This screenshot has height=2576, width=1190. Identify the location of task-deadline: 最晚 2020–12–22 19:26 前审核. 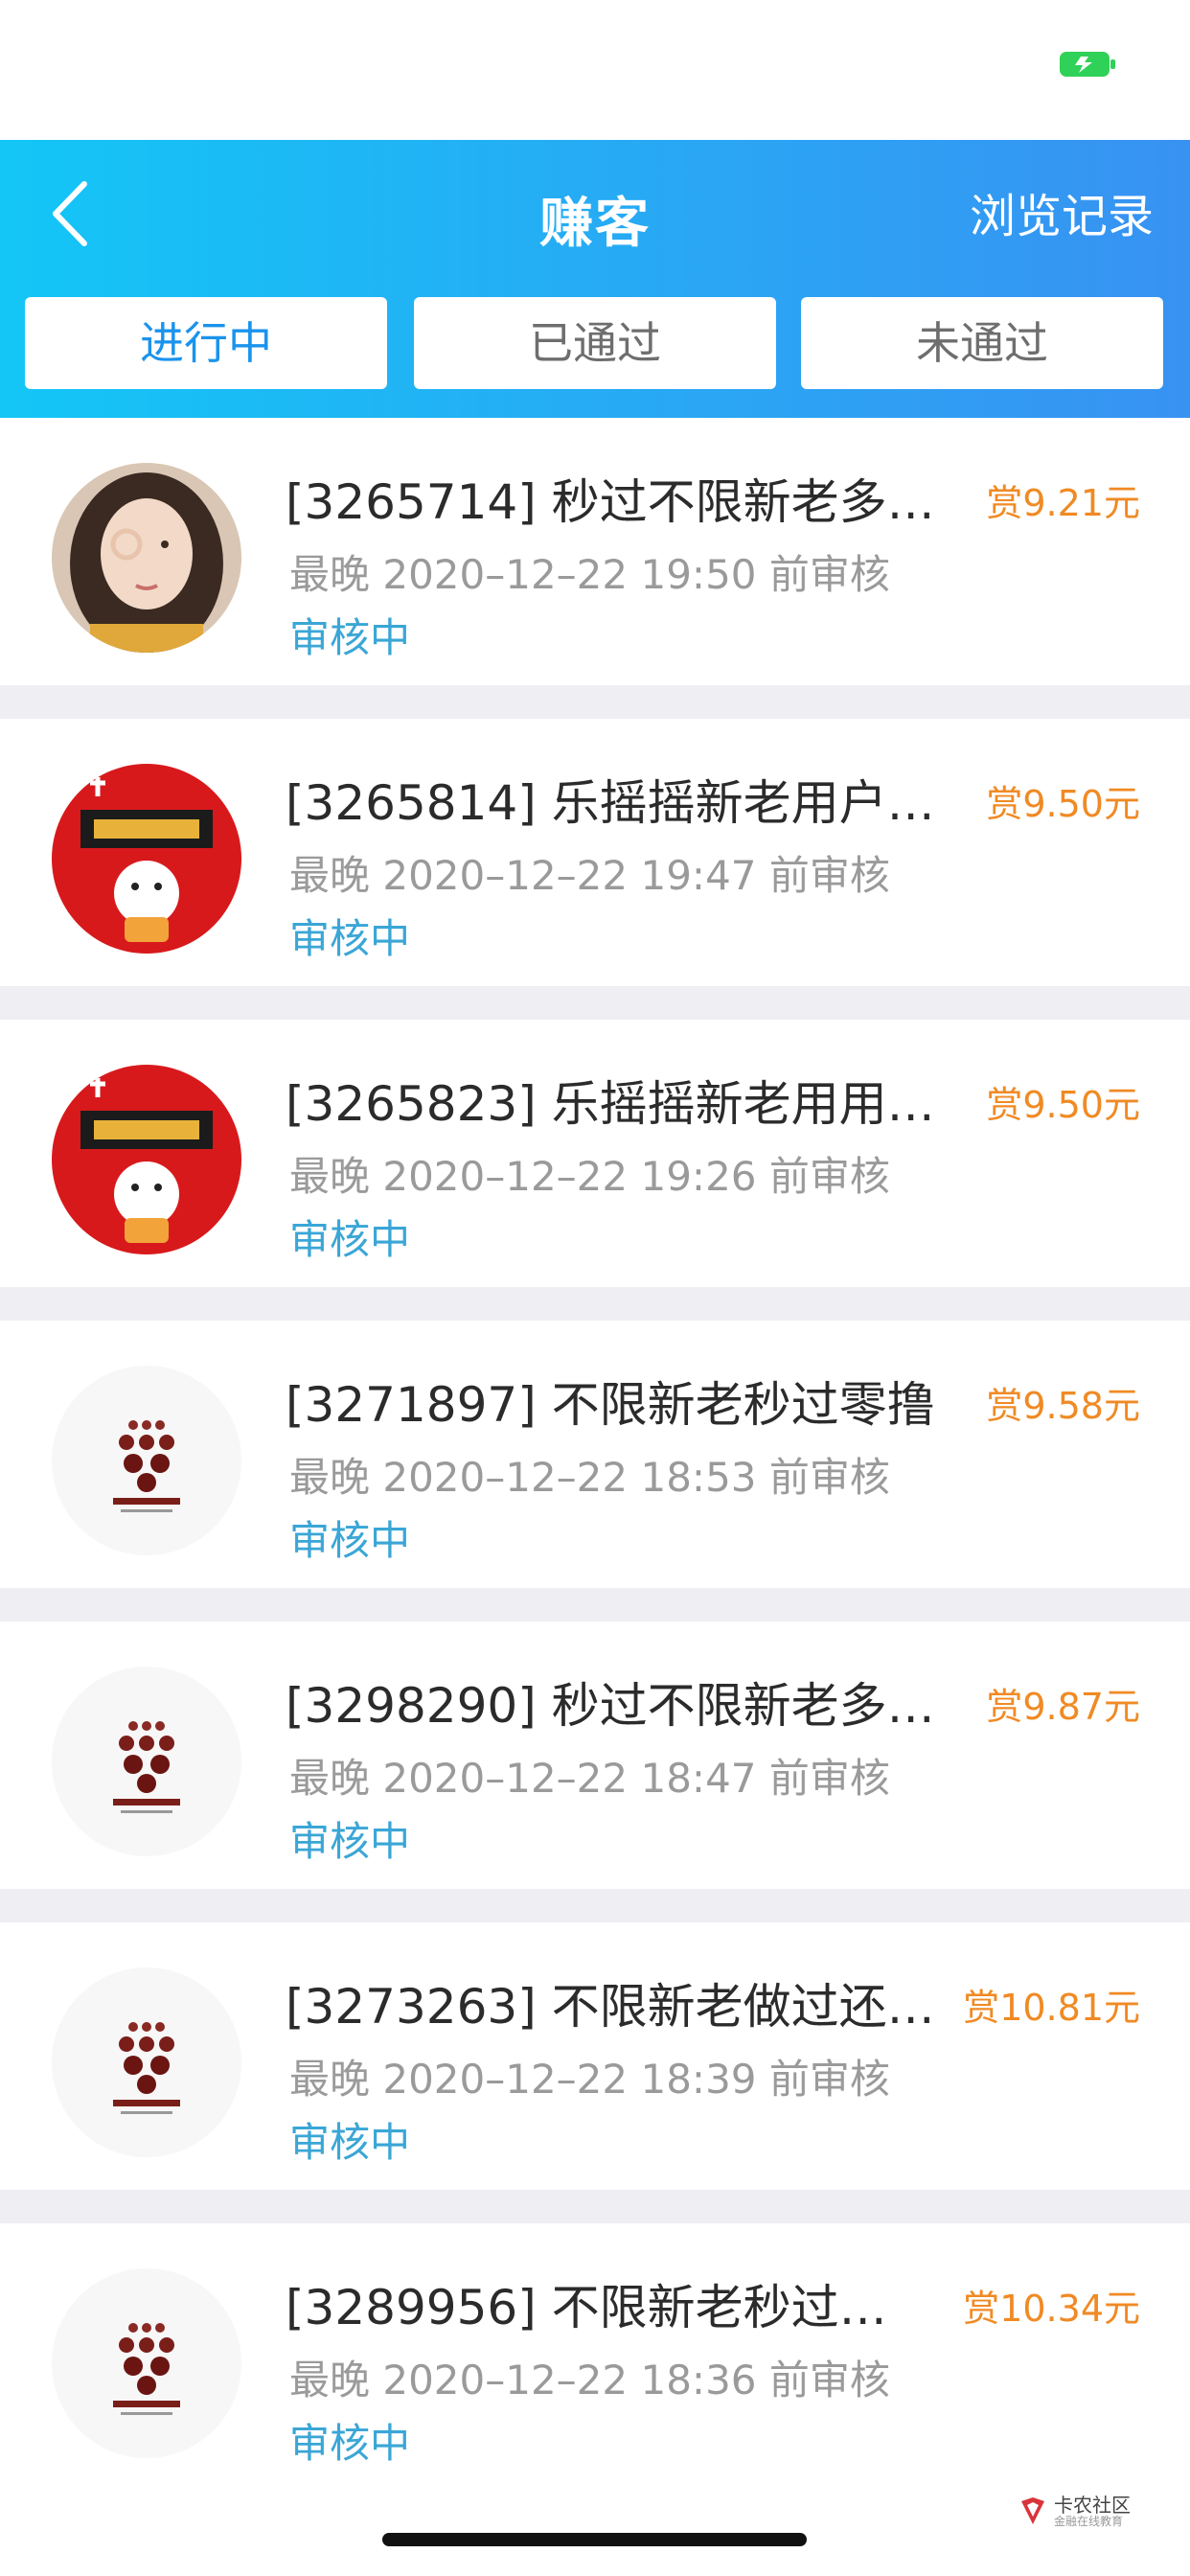
(590, 1176).